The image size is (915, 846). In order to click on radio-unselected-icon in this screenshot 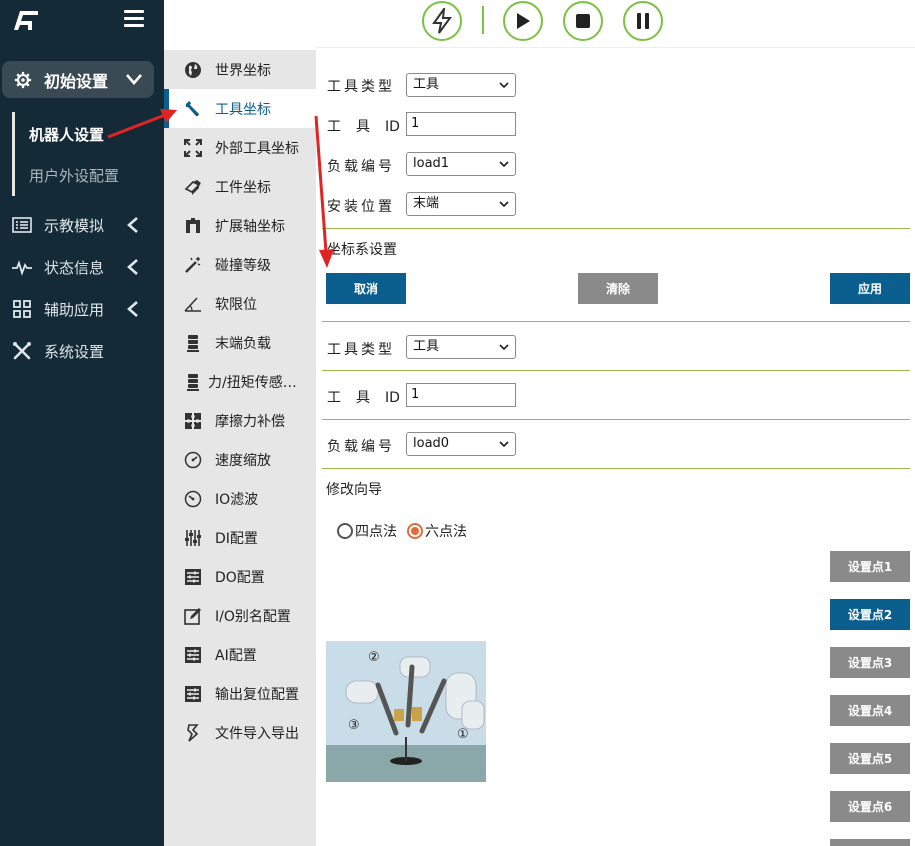, I will do `click(345, 531)`.